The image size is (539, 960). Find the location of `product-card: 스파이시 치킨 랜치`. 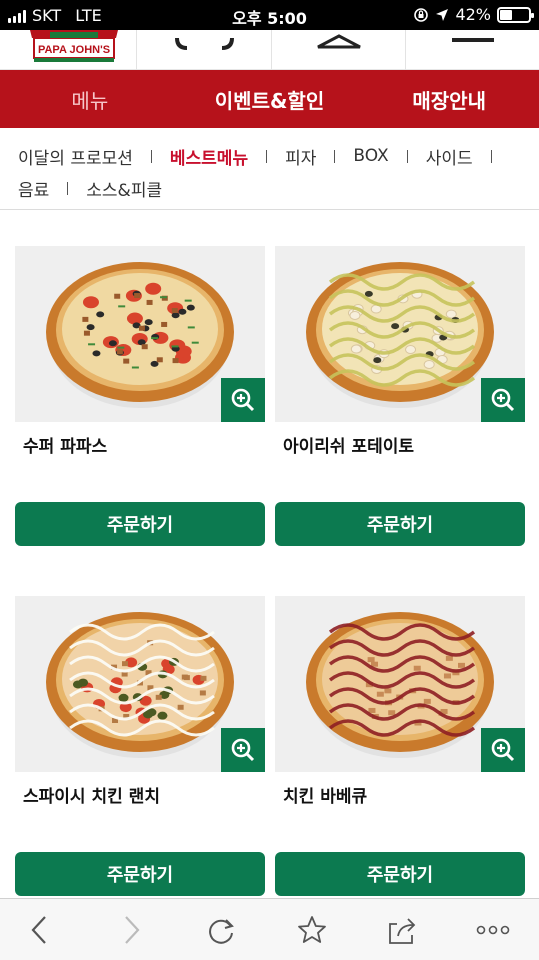

product-card: 스파이시 치킨 랜치 is located at coordinates (140, 719).